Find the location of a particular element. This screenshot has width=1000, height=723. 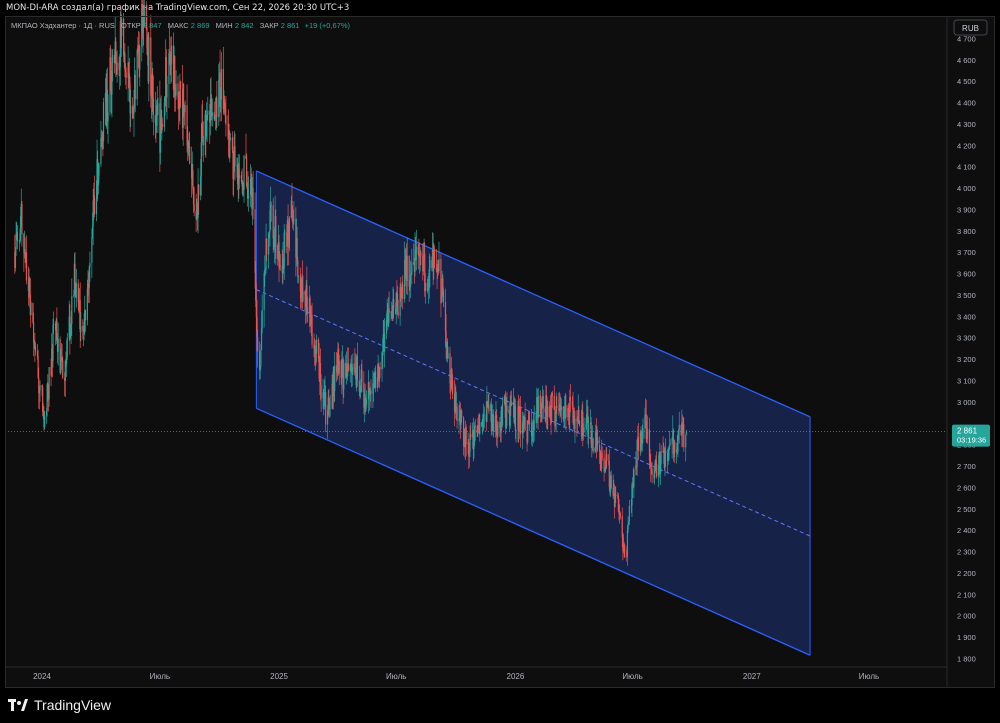

x-tick-label: 2024 is located at coordinates (42, 676).